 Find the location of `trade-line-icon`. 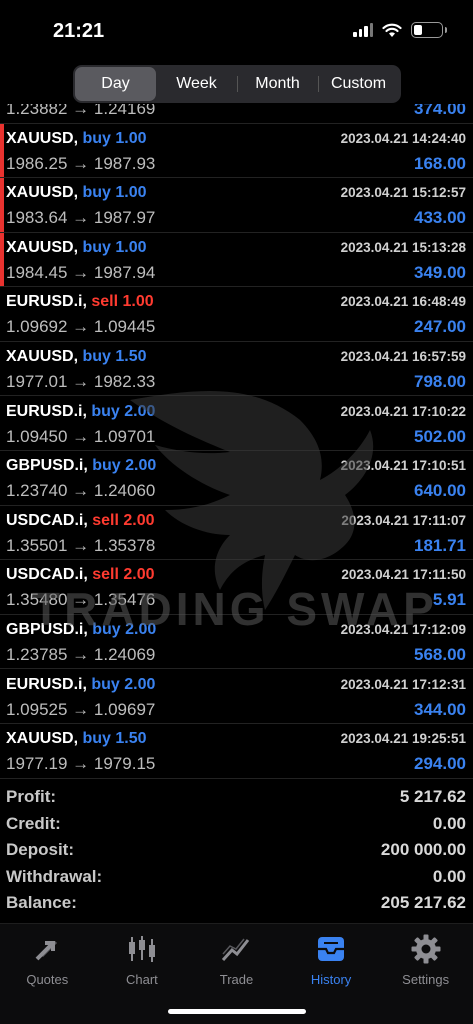

trade-line-icon is located at coordinates (236, 949).